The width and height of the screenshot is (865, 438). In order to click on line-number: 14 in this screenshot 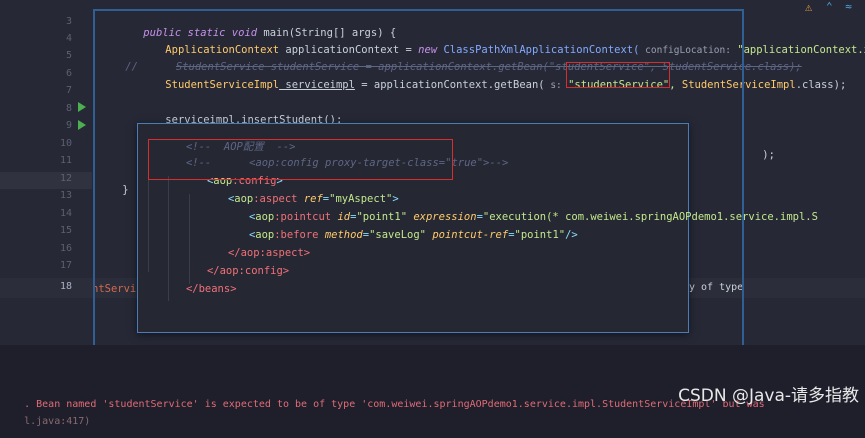, I will do `click(65, 213)`.